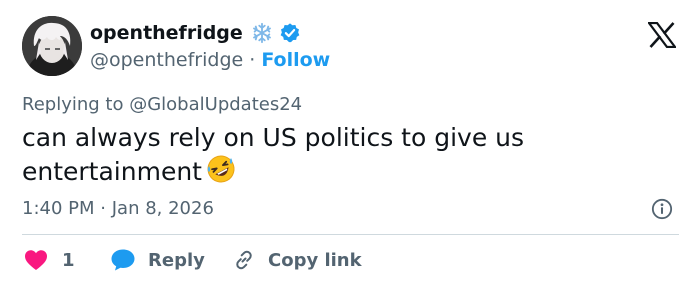  Describe the element at coordinates (261, 33) in the screenshot. I see `snowflake-icon` at that location.